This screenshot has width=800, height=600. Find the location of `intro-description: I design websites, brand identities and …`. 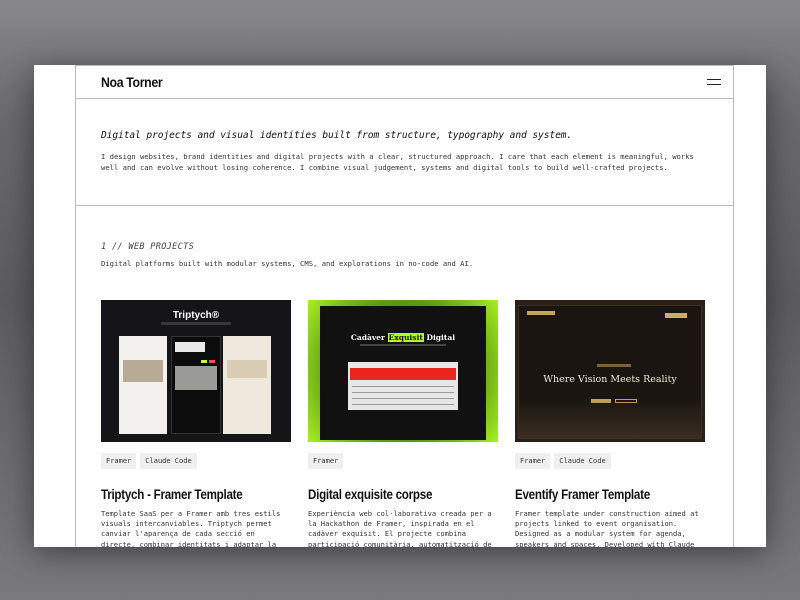

intro-description: I design websites, brand identities and … is located at coordinates (397, 162).